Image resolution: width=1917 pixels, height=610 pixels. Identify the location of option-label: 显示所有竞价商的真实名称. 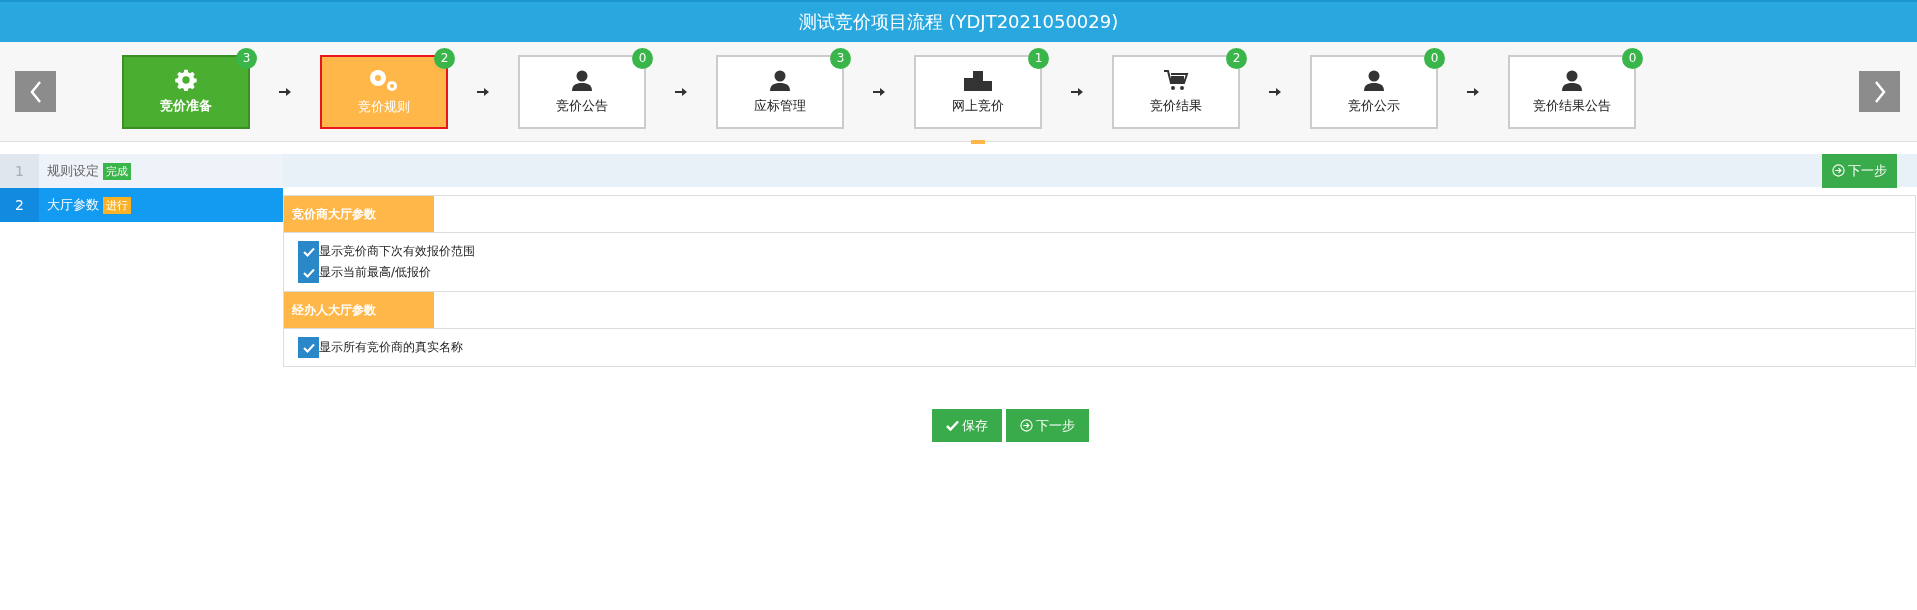
(391, 347).